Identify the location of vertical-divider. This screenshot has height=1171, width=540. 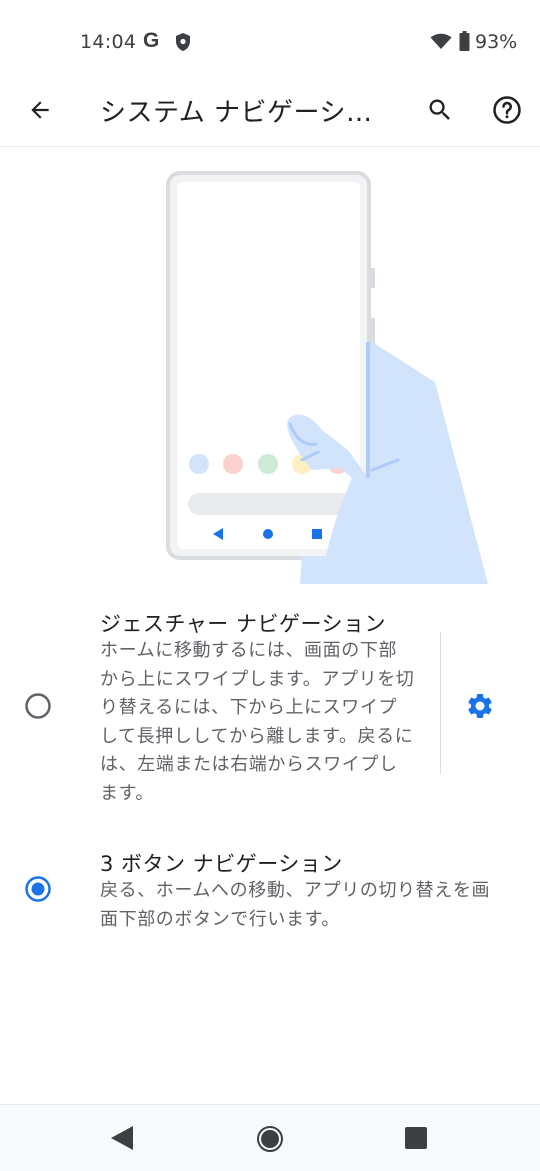
(440, 703).